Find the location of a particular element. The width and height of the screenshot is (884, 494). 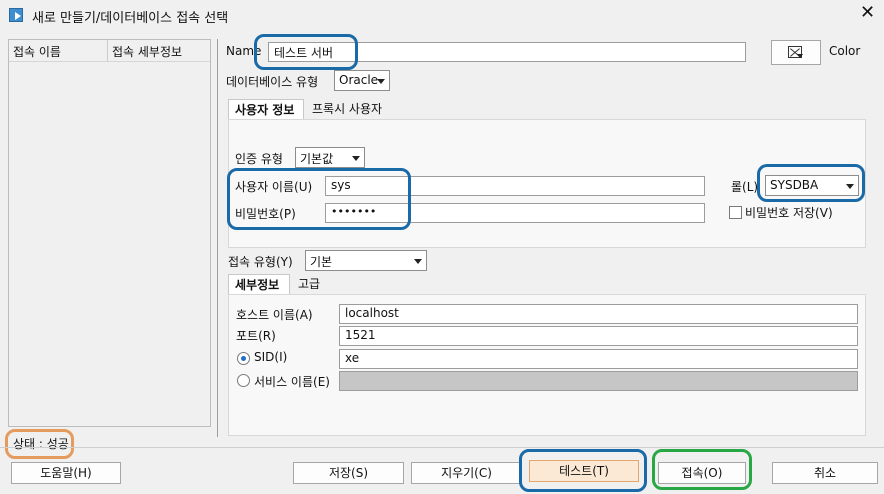

db-type-select: Oracle is located at coordinates (362, 80).